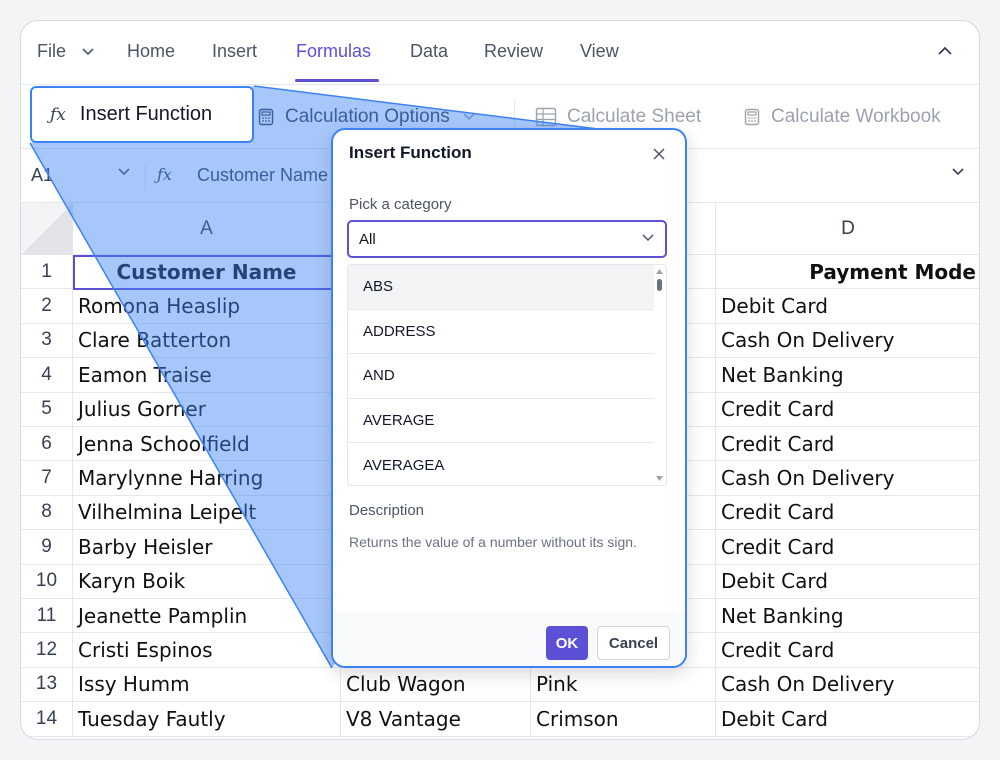 This screenshot has width=1000, height=760. Describe the element at coordinates (142, 114) in the screenshot. I see `insert-function-button: ƒx Insert Function` at that location.